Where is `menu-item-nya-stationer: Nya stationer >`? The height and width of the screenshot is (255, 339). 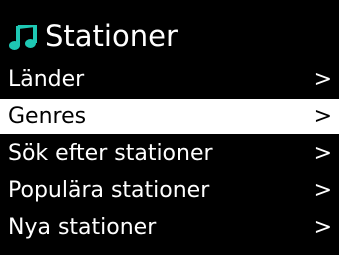
menu-item-nya-stationer: Nya stationer > is located at coordinates (169, 227).